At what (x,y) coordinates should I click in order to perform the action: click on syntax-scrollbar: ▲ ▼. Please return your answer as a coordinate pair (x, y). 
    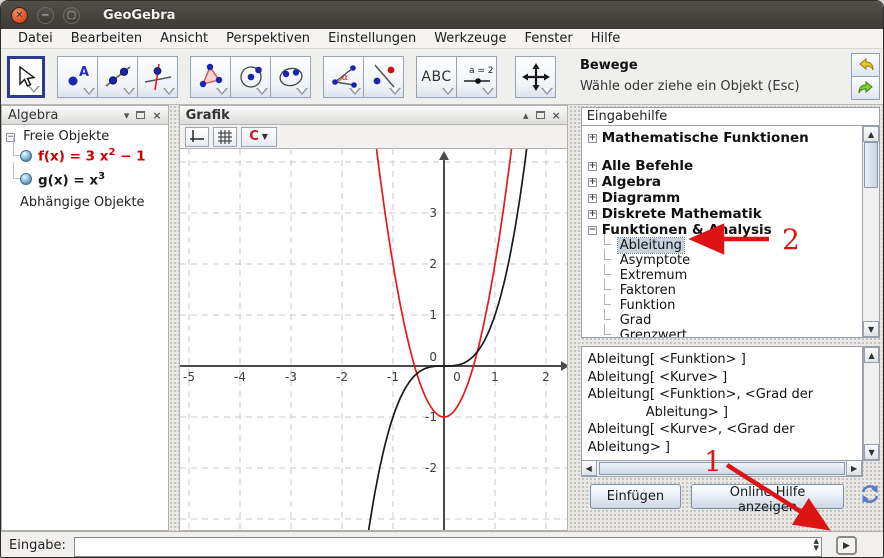
    Looking at the image, I should click on (872, 403).